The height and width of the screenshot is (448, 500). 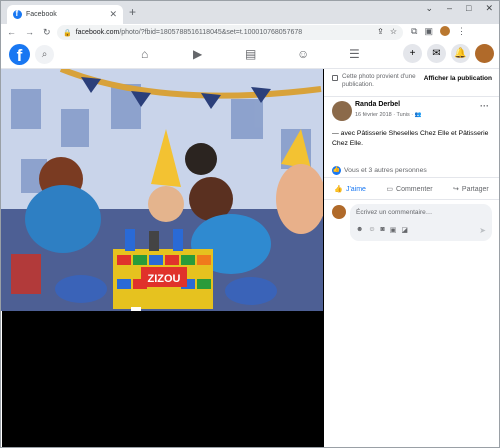 What do you see at coordinates (19, 54) in the screenshot?
I see `facebook-logo: f` at bounding box center [19, 54].